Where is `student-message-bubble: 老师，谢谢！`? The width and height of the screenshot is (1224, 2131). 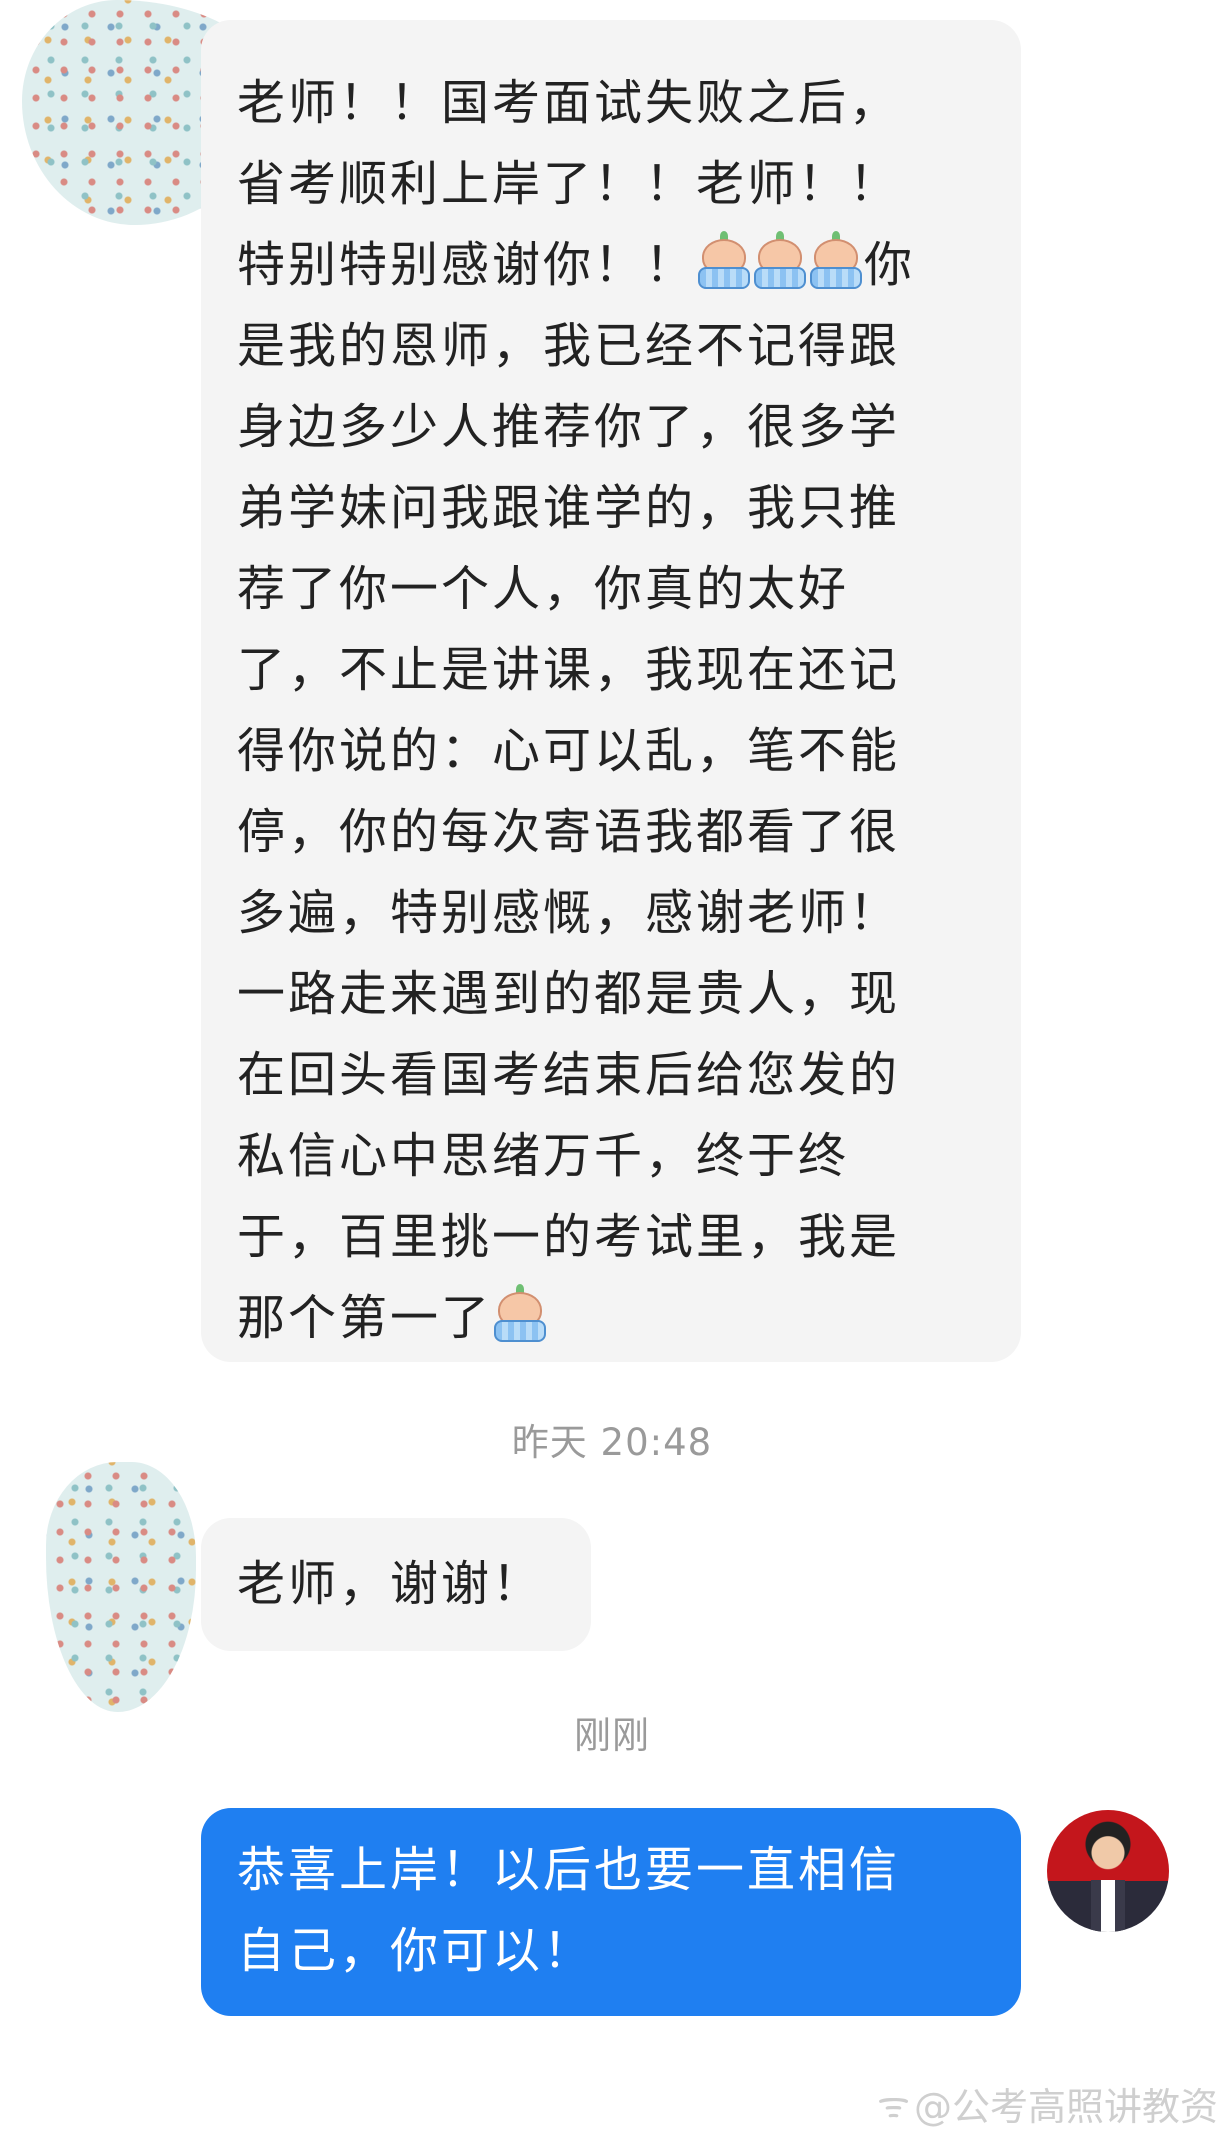 student-message-bubble: 老师，谢谢！ is located at coordinates (396, 1584).